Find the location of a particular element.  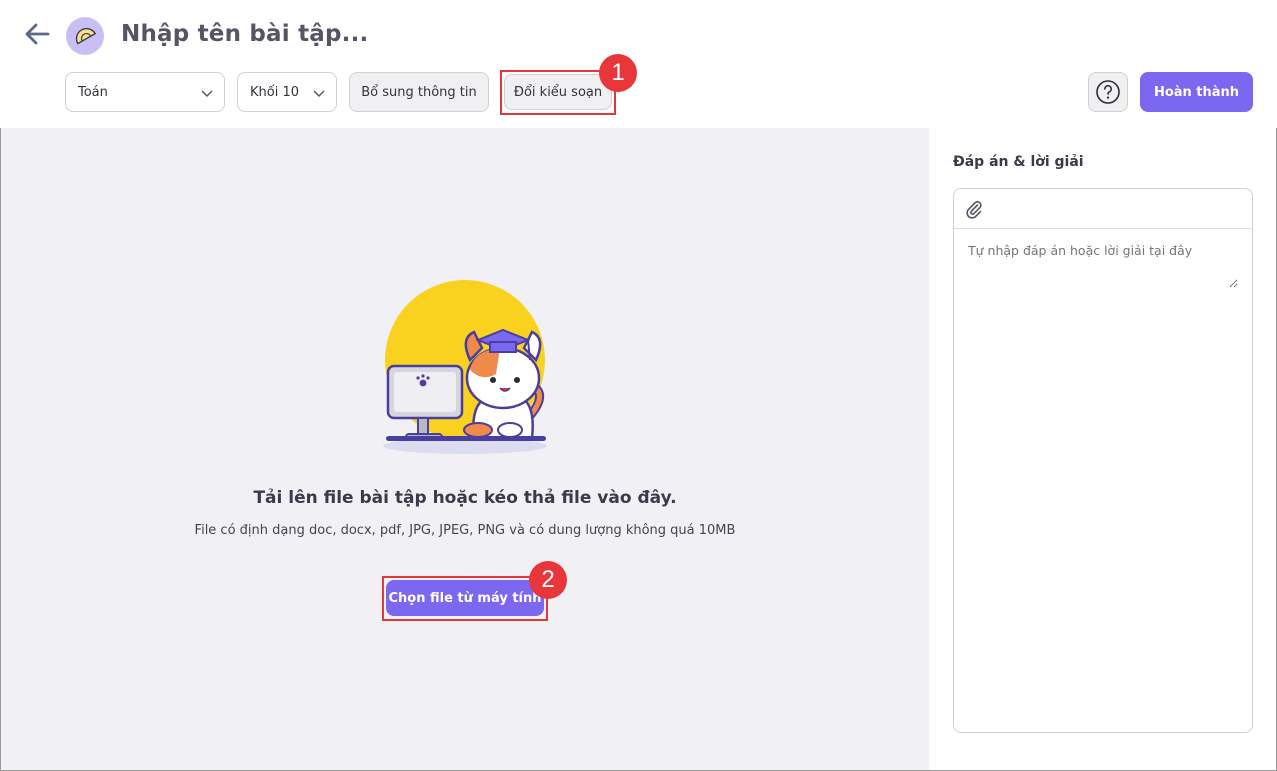

finish-button: Hoàn thành is located at coordinates (1196, 92).